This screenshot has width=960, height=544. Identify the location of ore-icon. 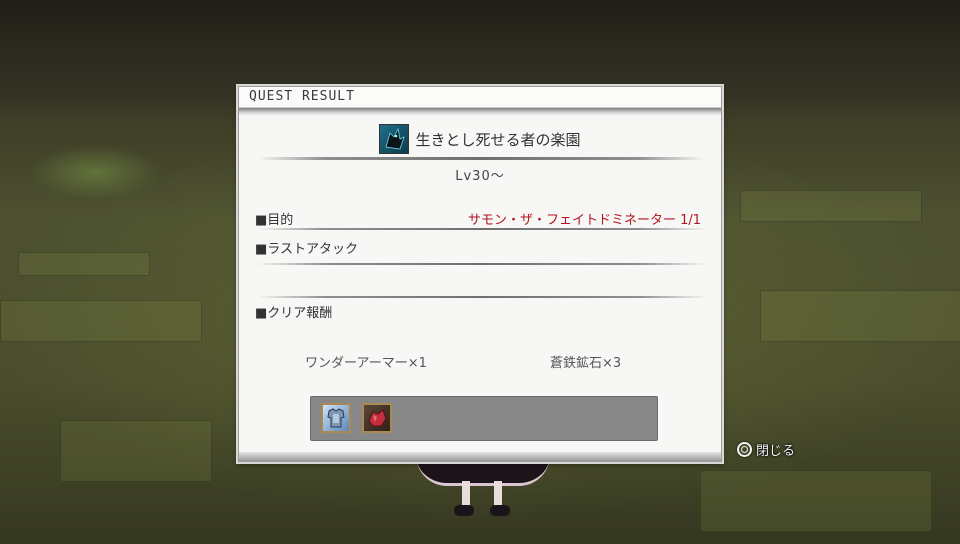
(377, 418).